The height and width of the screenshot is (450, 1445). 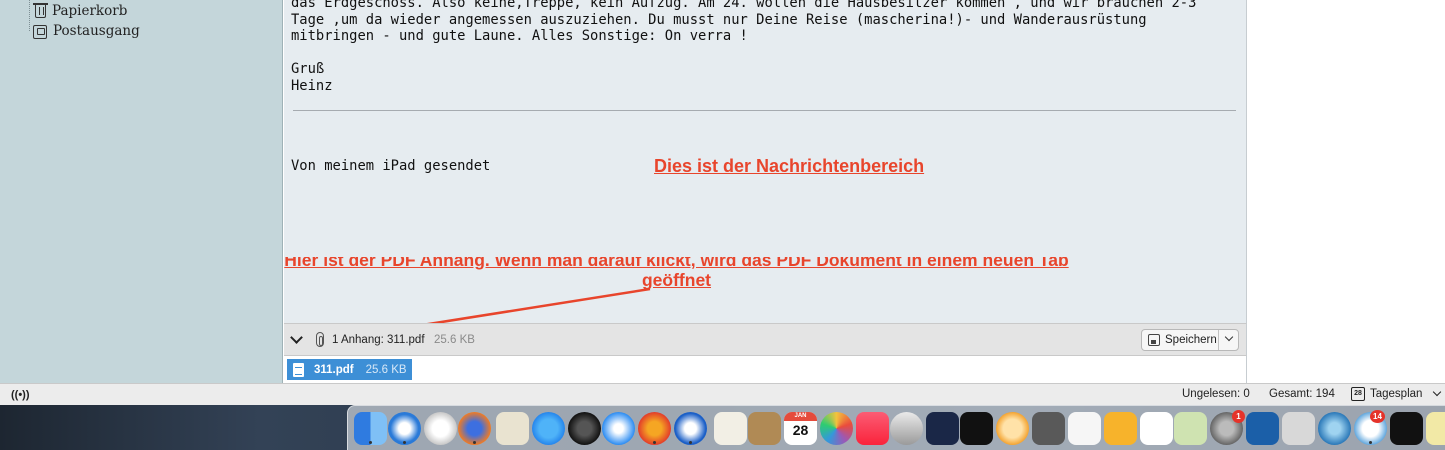 What do you see at coordinates (1396, 394) in the screenshot?
I see `today-pane-toggle: Tagesplan` at bounding box center [1396, 394].